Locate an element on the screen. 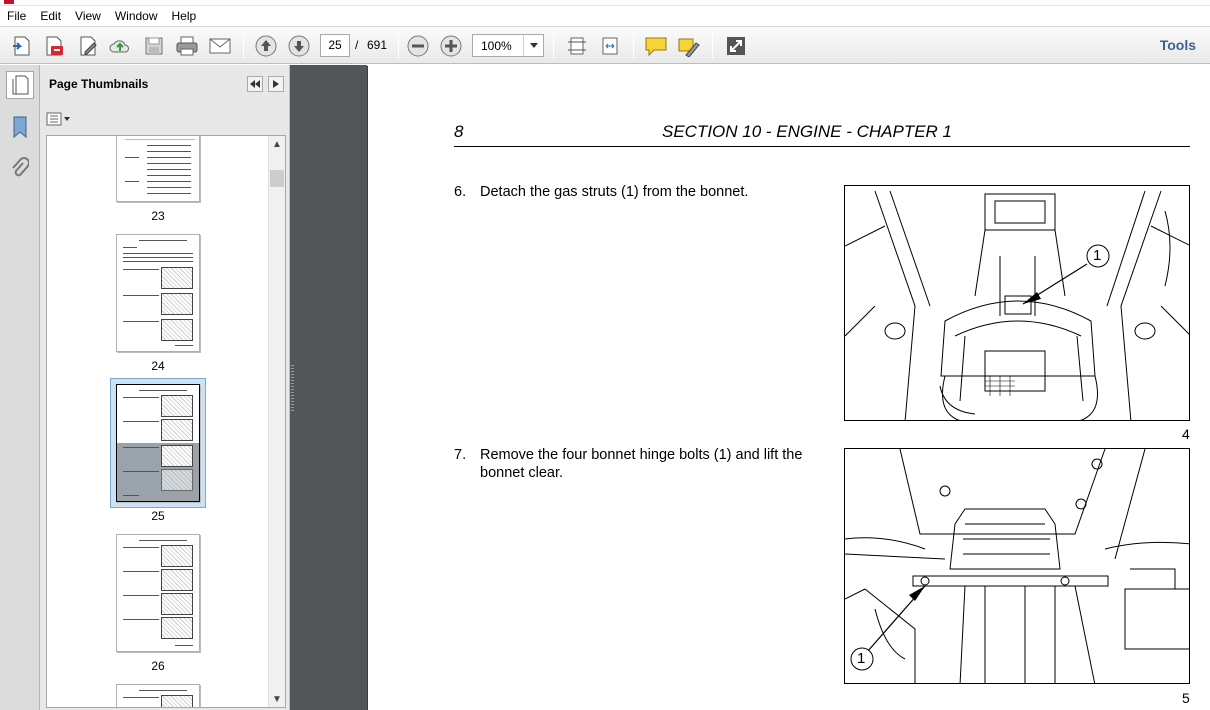  save-icon is located at coordinates (154, 46).